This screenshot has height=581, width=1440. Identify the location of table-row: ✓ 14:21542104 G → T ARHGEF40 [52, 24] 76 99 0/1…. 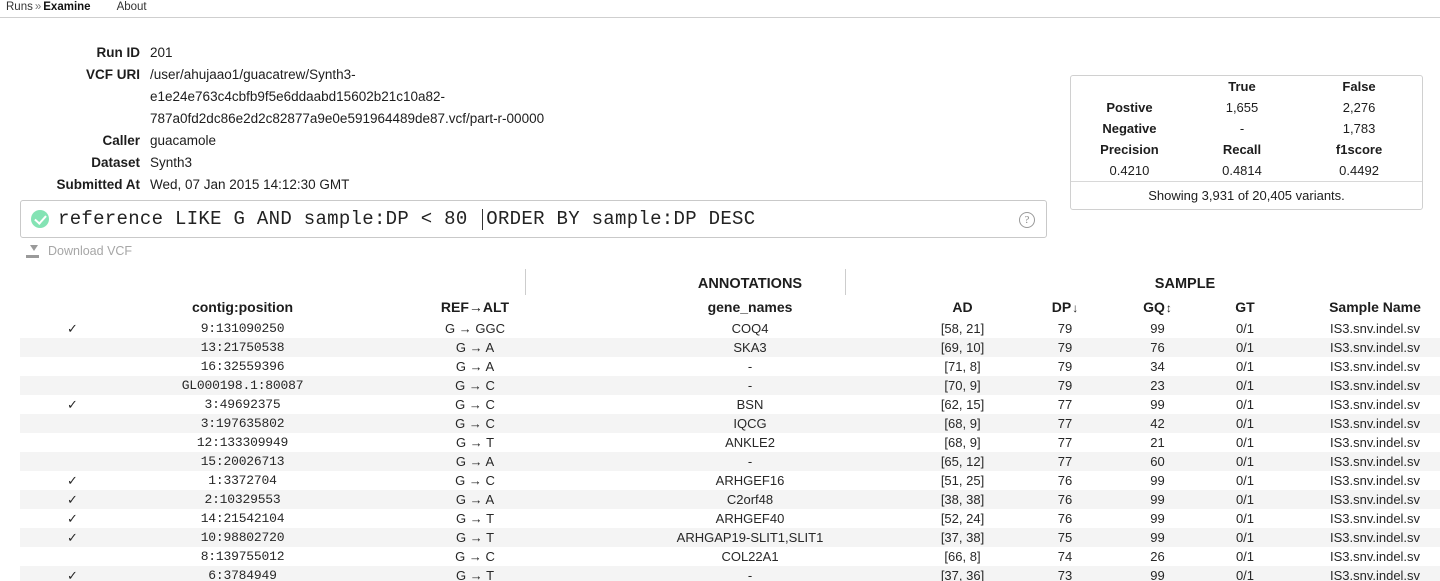
(730, 518).